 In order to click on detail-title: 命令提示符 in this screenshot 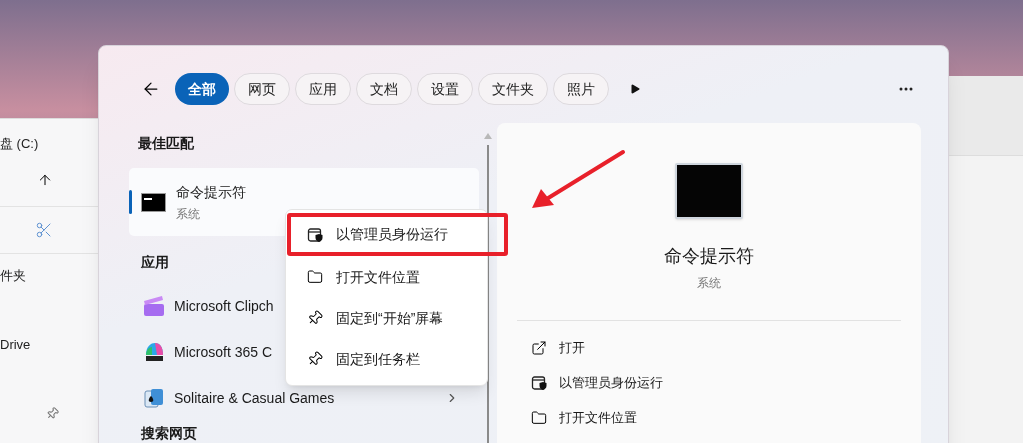, I will do `click(709, 256)`.